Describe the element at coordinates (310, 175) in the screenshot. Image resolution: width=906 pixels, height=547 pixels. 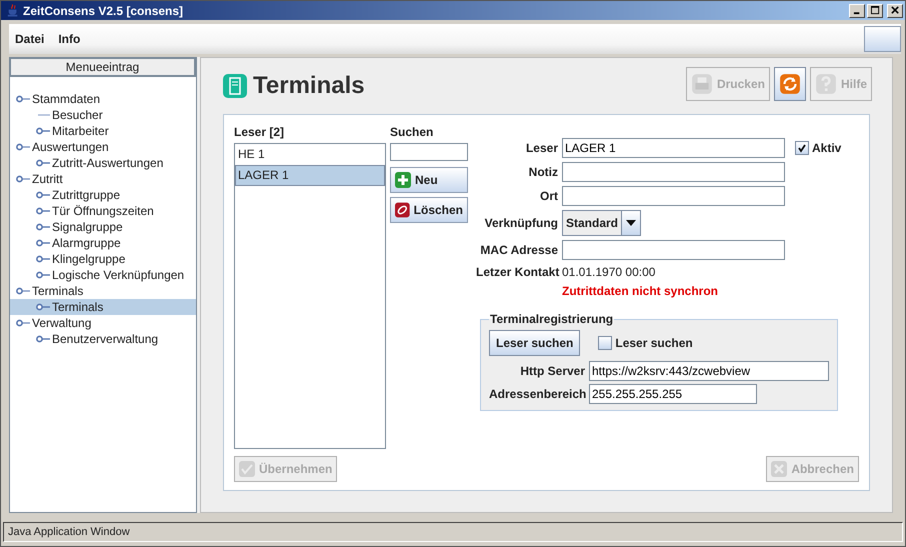
I see `list-item: LAGER 1` at that location.